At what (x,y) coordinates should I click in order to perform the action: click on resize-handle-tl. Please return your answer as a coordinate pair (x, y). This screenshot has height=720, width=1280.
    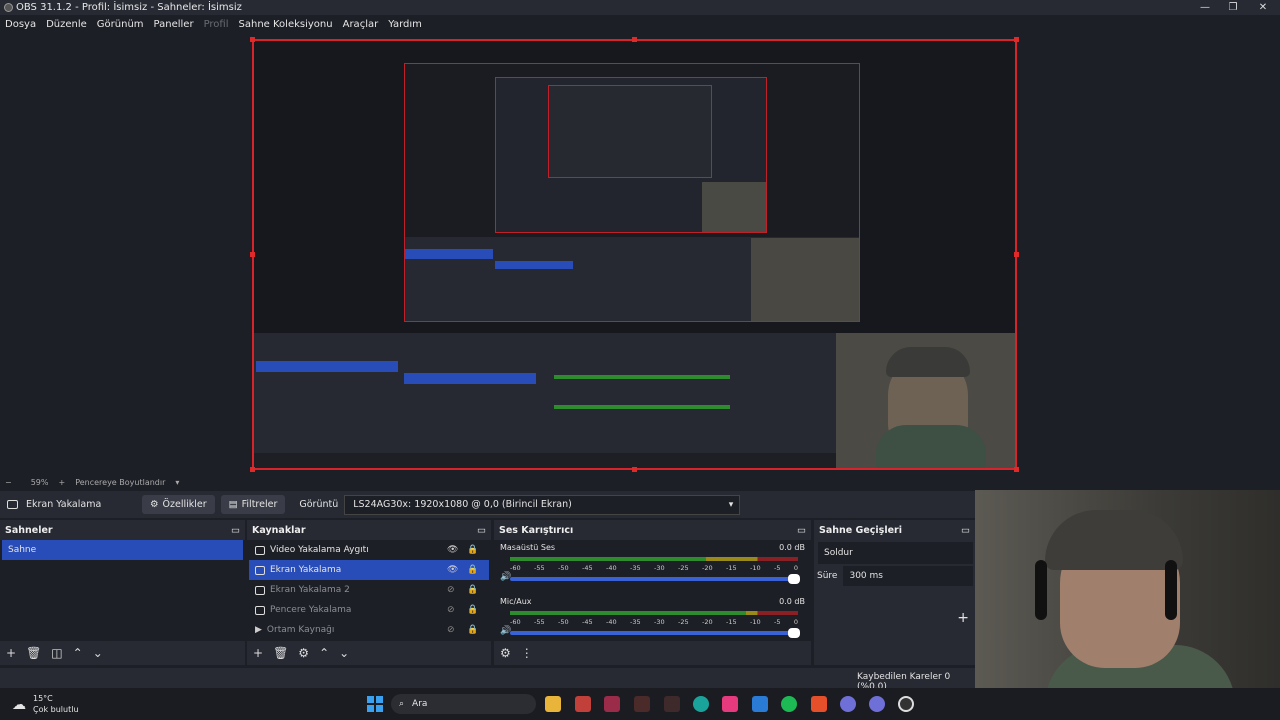
    Looking at the image, I should click on (252, 39).